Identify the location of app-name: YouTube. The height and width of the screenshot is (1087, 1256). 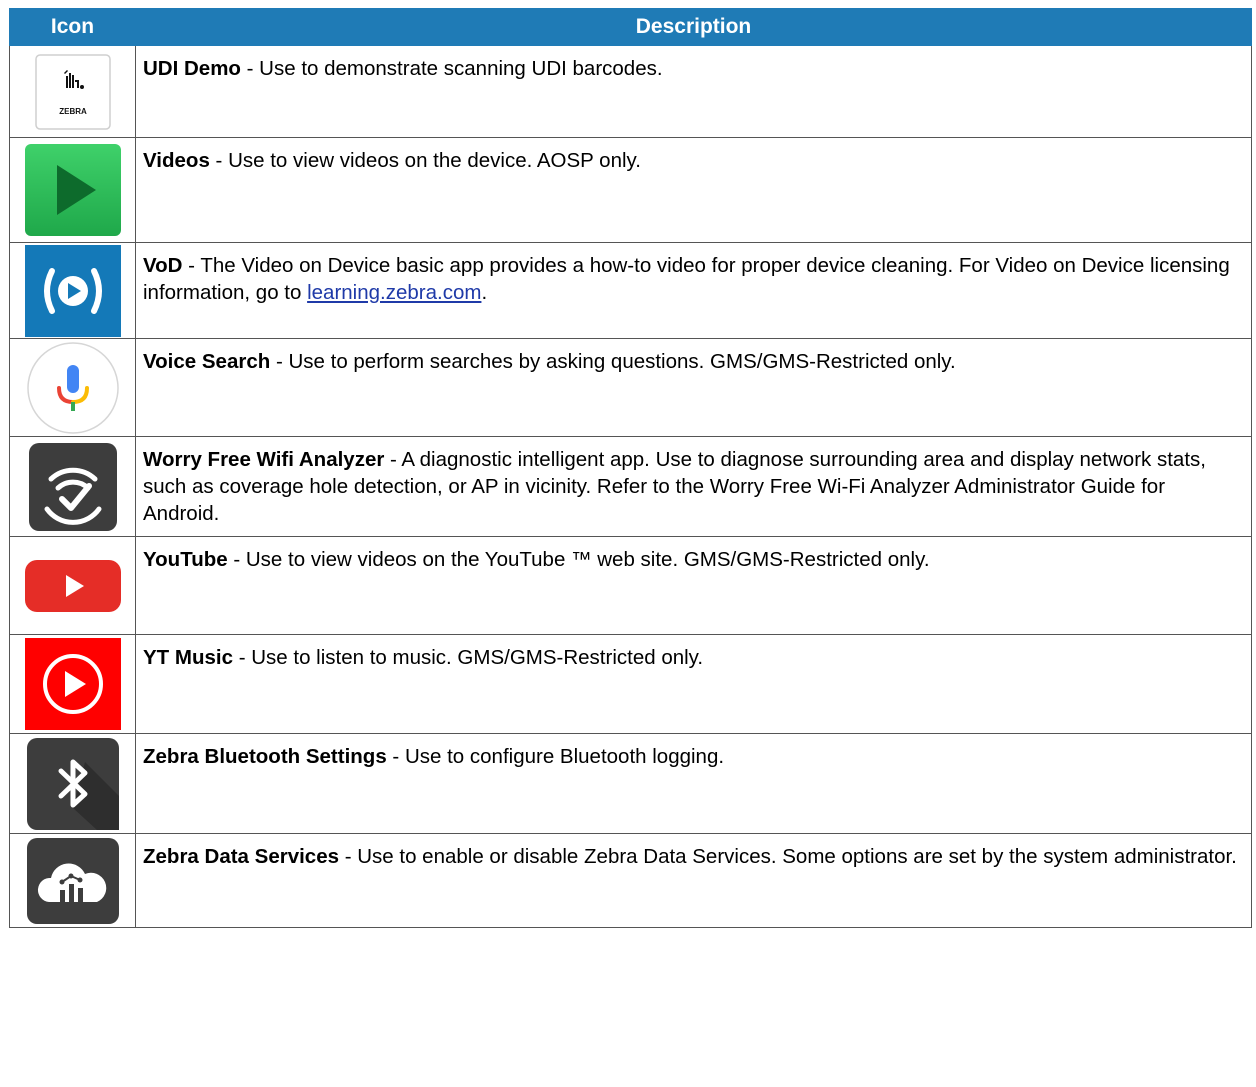
(185, 559).